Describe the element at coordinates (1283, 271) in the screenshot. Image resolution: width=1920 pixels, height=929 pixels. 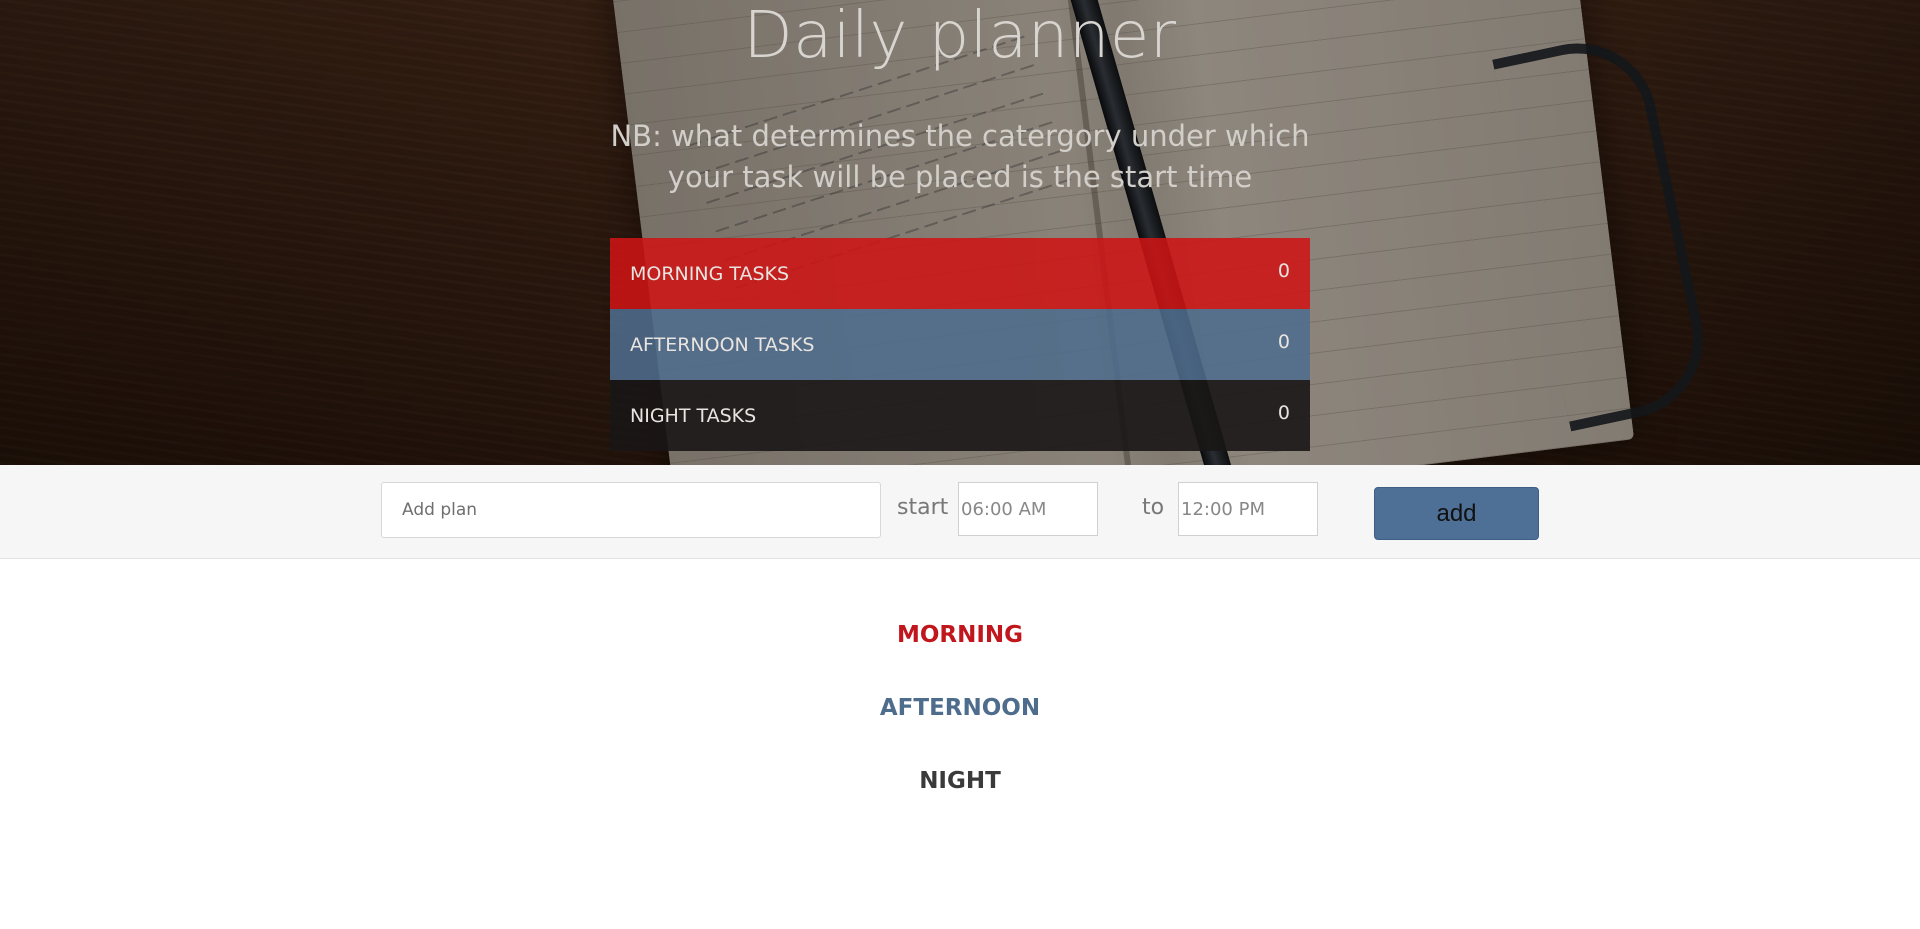
I see `summary-count-morning: 0` at that location.